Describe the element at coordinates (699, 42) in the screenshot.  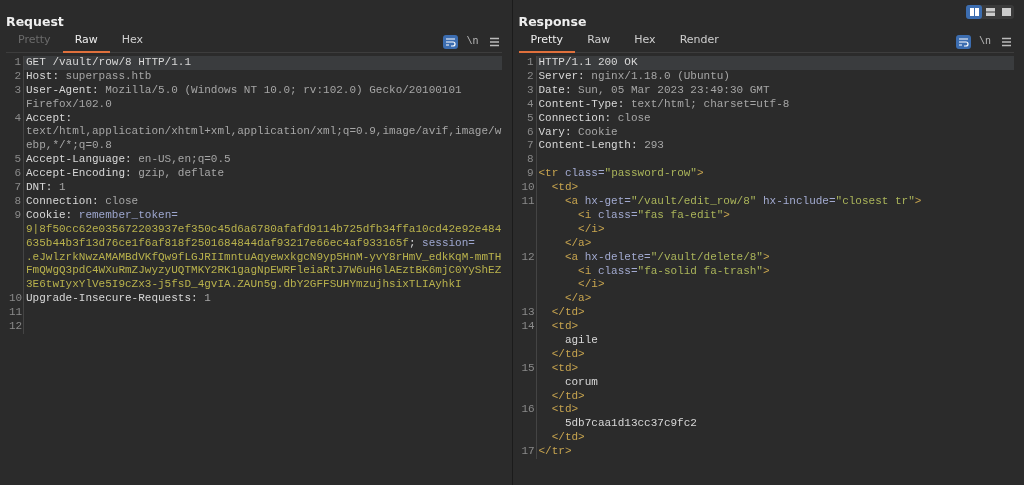
I see `tab: Render` at that location.